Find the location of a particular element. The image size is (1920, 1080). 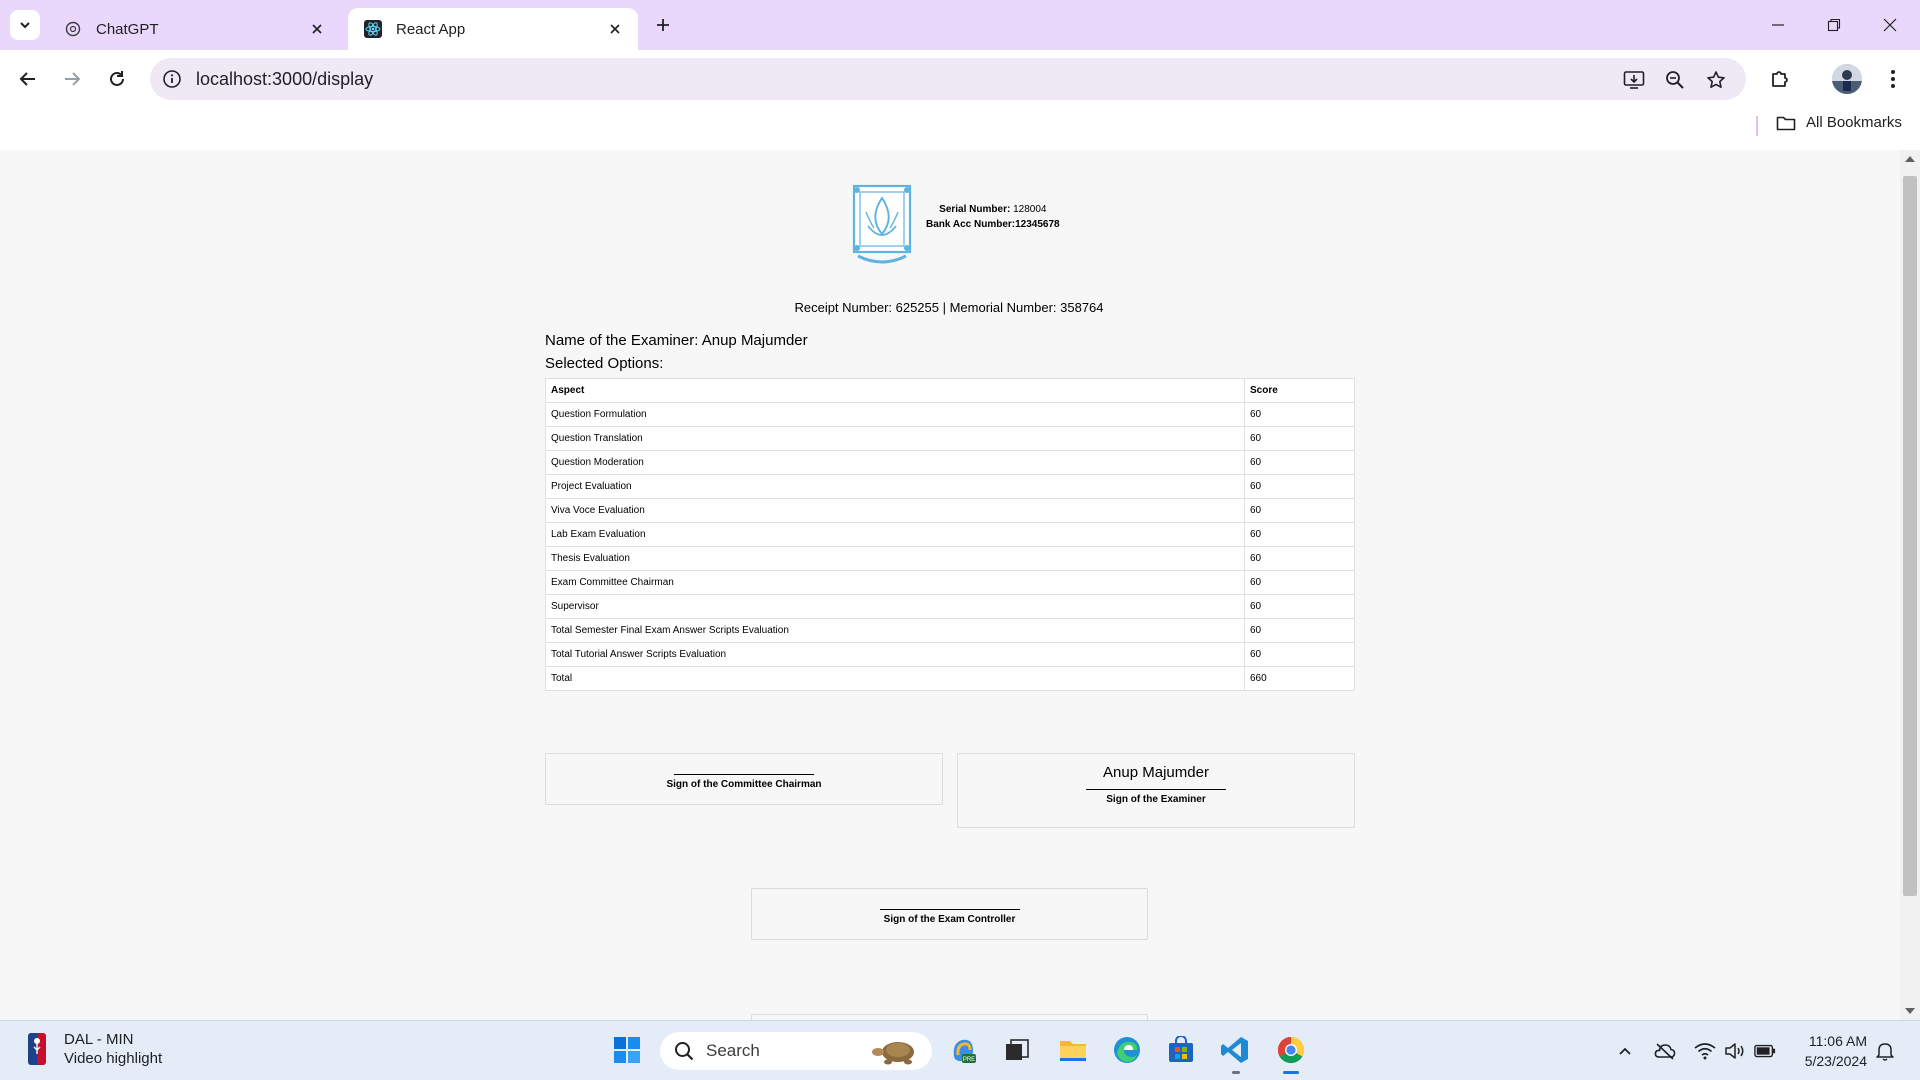

extensions-button is located at coordinates (1781, 79).